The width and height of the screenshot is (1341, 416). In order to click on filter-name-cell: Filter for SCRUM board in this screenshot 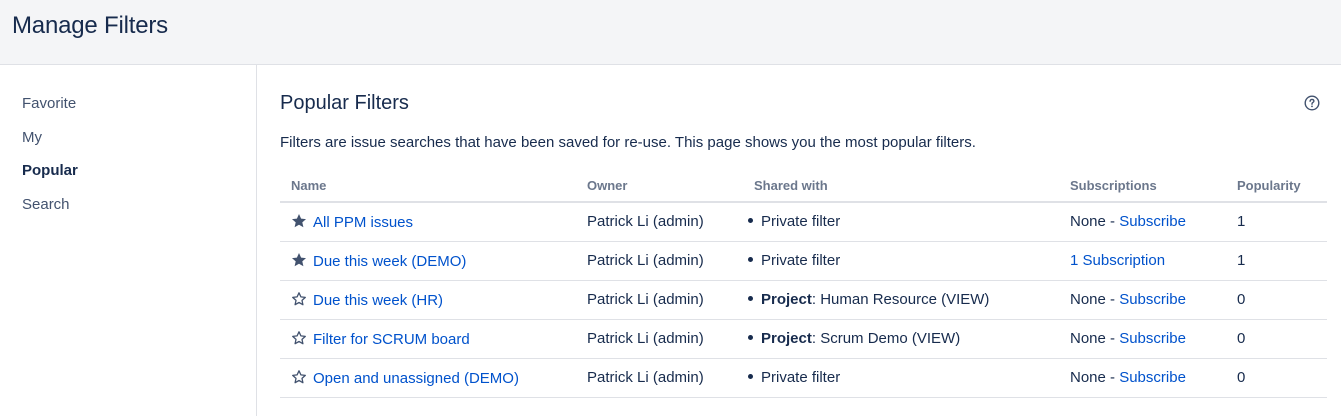, I will do `click(428, 339)`.